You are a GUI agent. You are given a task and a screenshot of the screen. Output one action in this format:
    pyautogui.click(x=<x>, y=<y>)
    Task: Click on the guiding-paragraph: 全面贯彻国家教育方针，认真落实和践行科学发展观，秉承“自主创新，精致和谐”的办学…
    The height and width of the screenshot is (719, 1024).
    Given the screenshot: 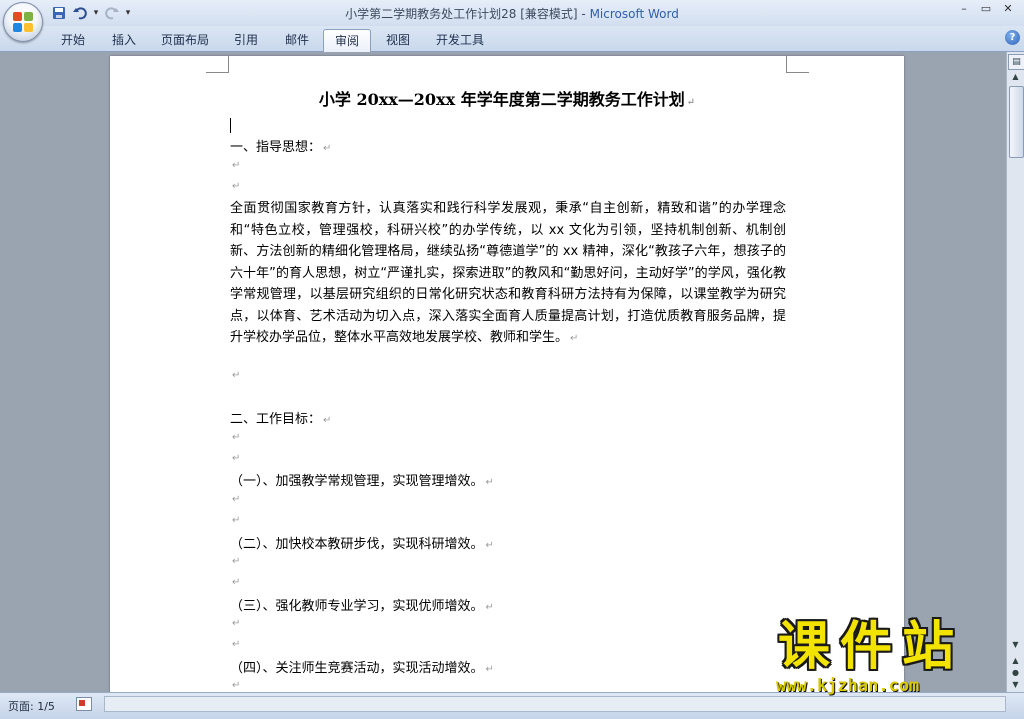 What is the action you would take?
    pyautogui.click(x=508, y=274)
    